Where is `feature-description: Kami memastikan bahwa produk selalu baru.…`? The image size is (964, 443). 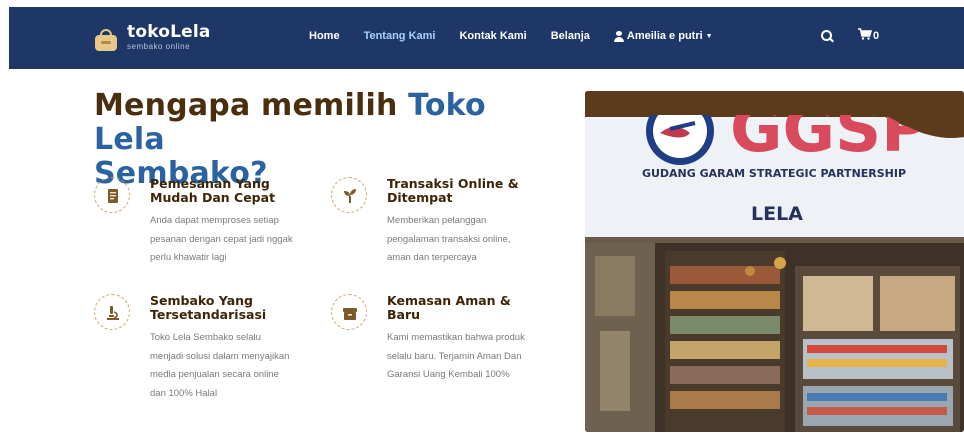
feature-description: Kami memastikan bahwa produk selalu baru.… is located at coordinates (456, 356).